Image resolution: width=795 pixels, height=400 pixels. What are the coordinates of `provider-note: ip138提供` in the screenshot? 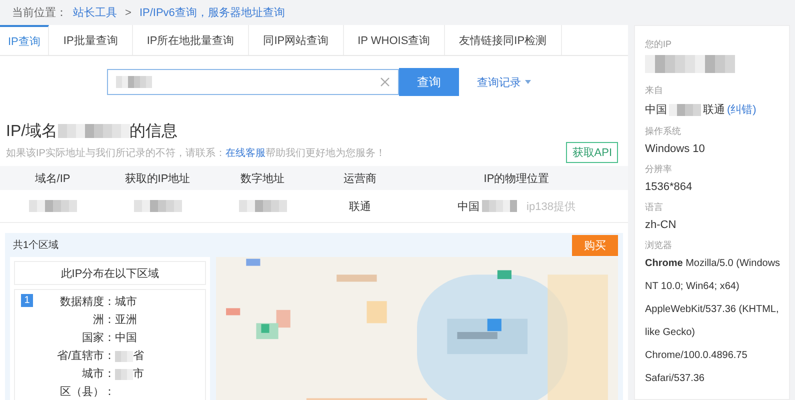 It's located at (551, 207).